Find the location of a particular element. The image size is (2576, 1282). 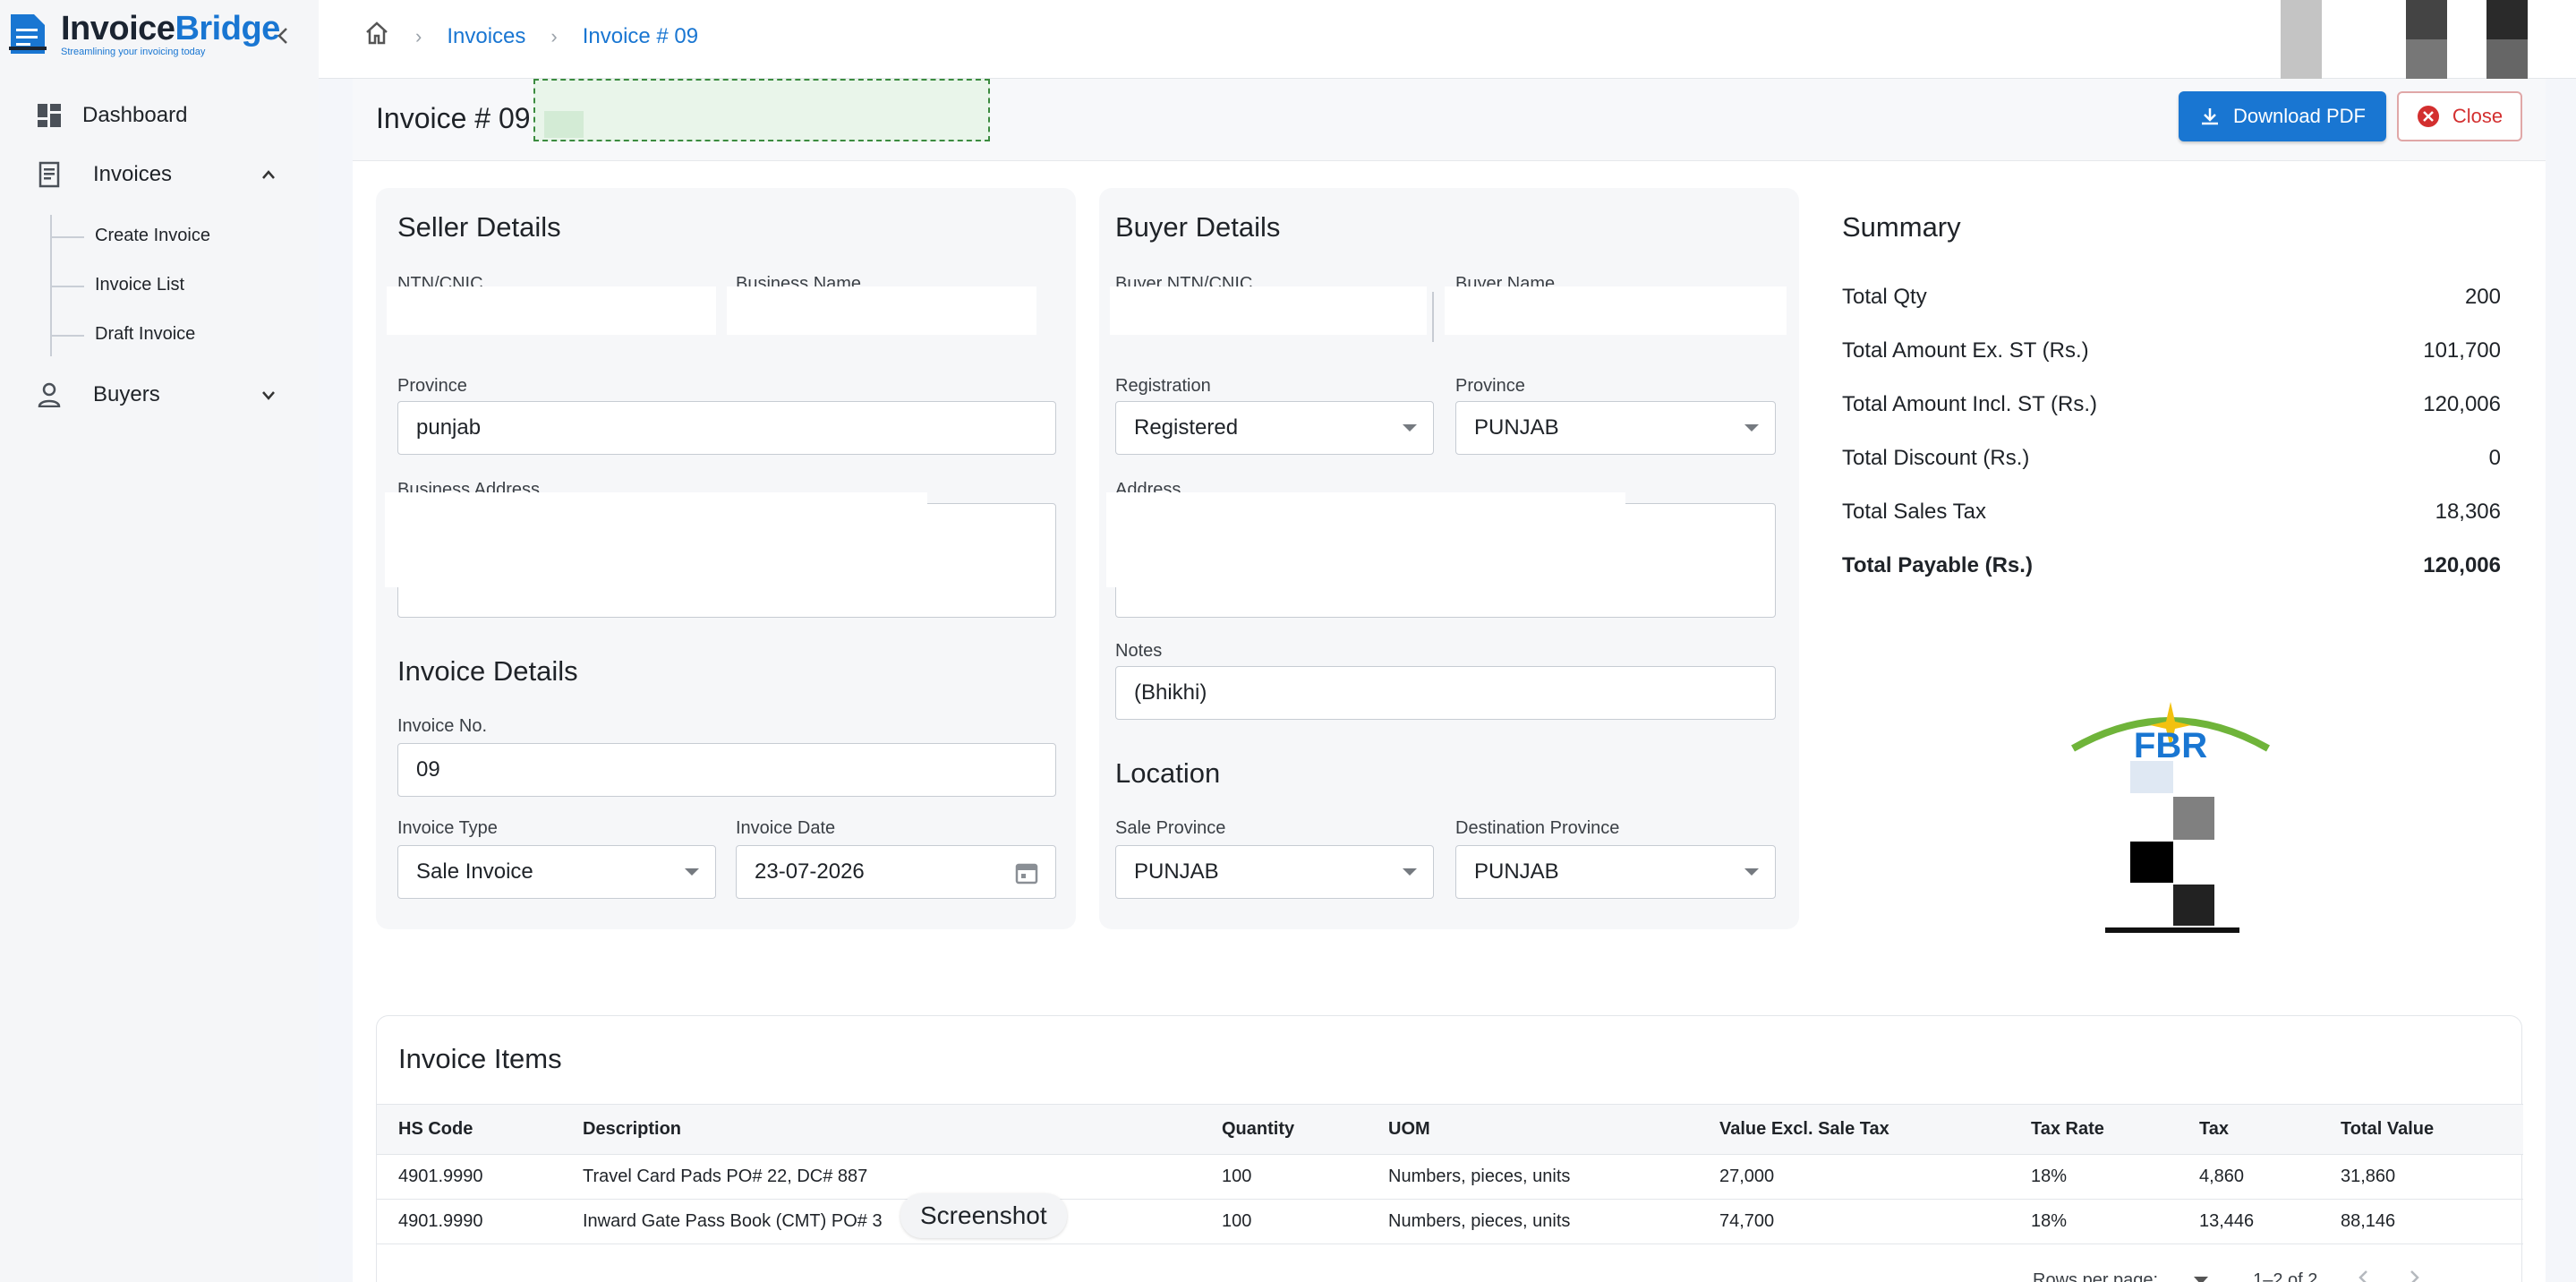

location-title: Location is located at coordinates (1168, 773).